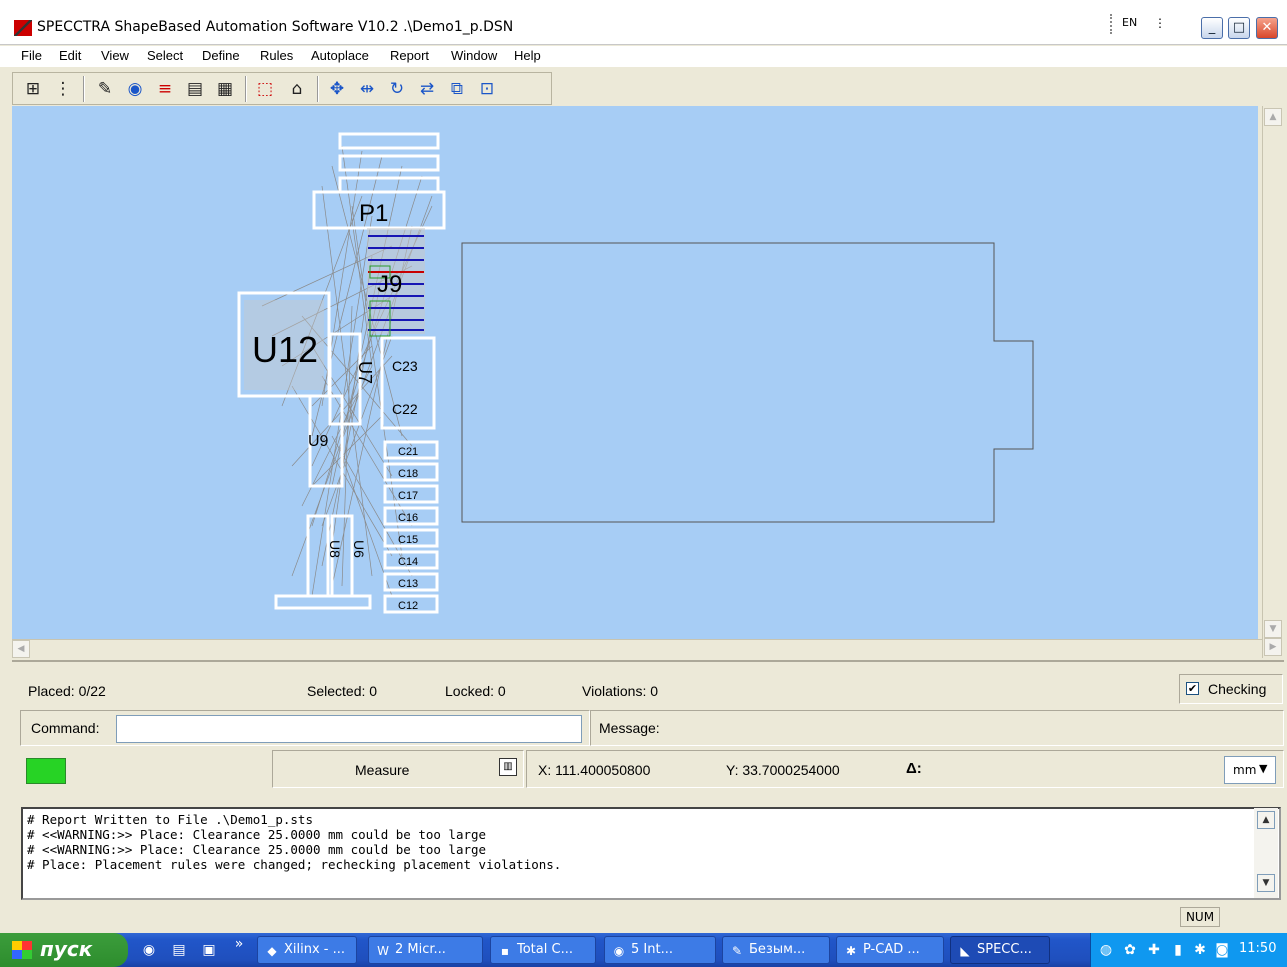  I want to click on rotate-icon: ↻, so click(397, 89).